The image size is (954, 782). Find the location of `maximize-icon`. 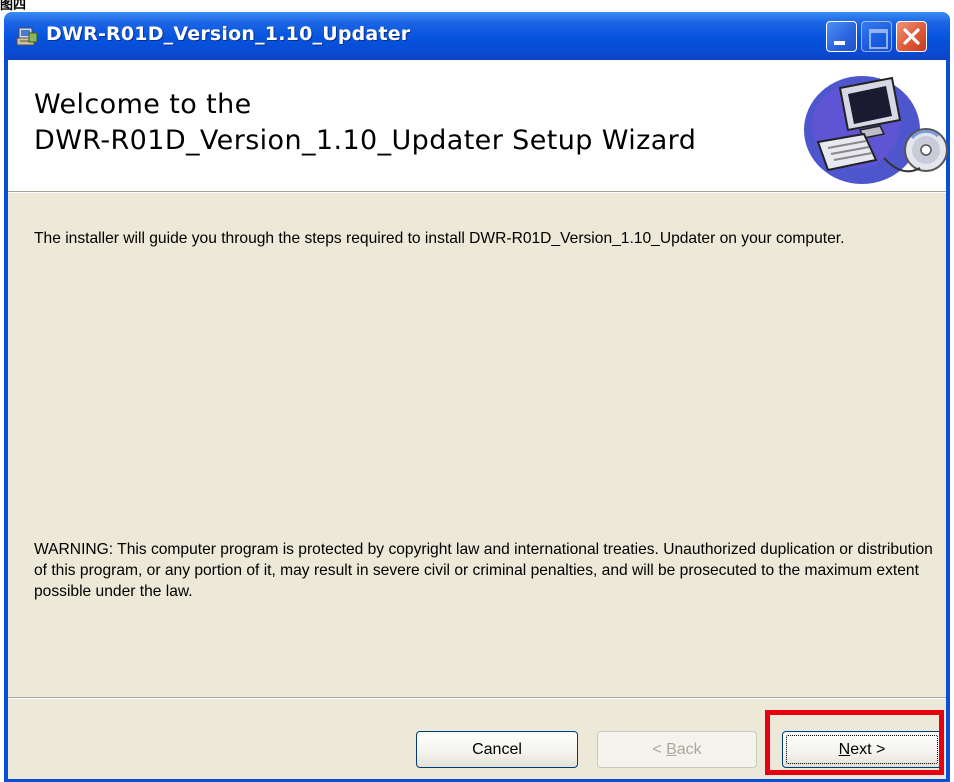

maximize-icon is located at coordinates (876, 36).